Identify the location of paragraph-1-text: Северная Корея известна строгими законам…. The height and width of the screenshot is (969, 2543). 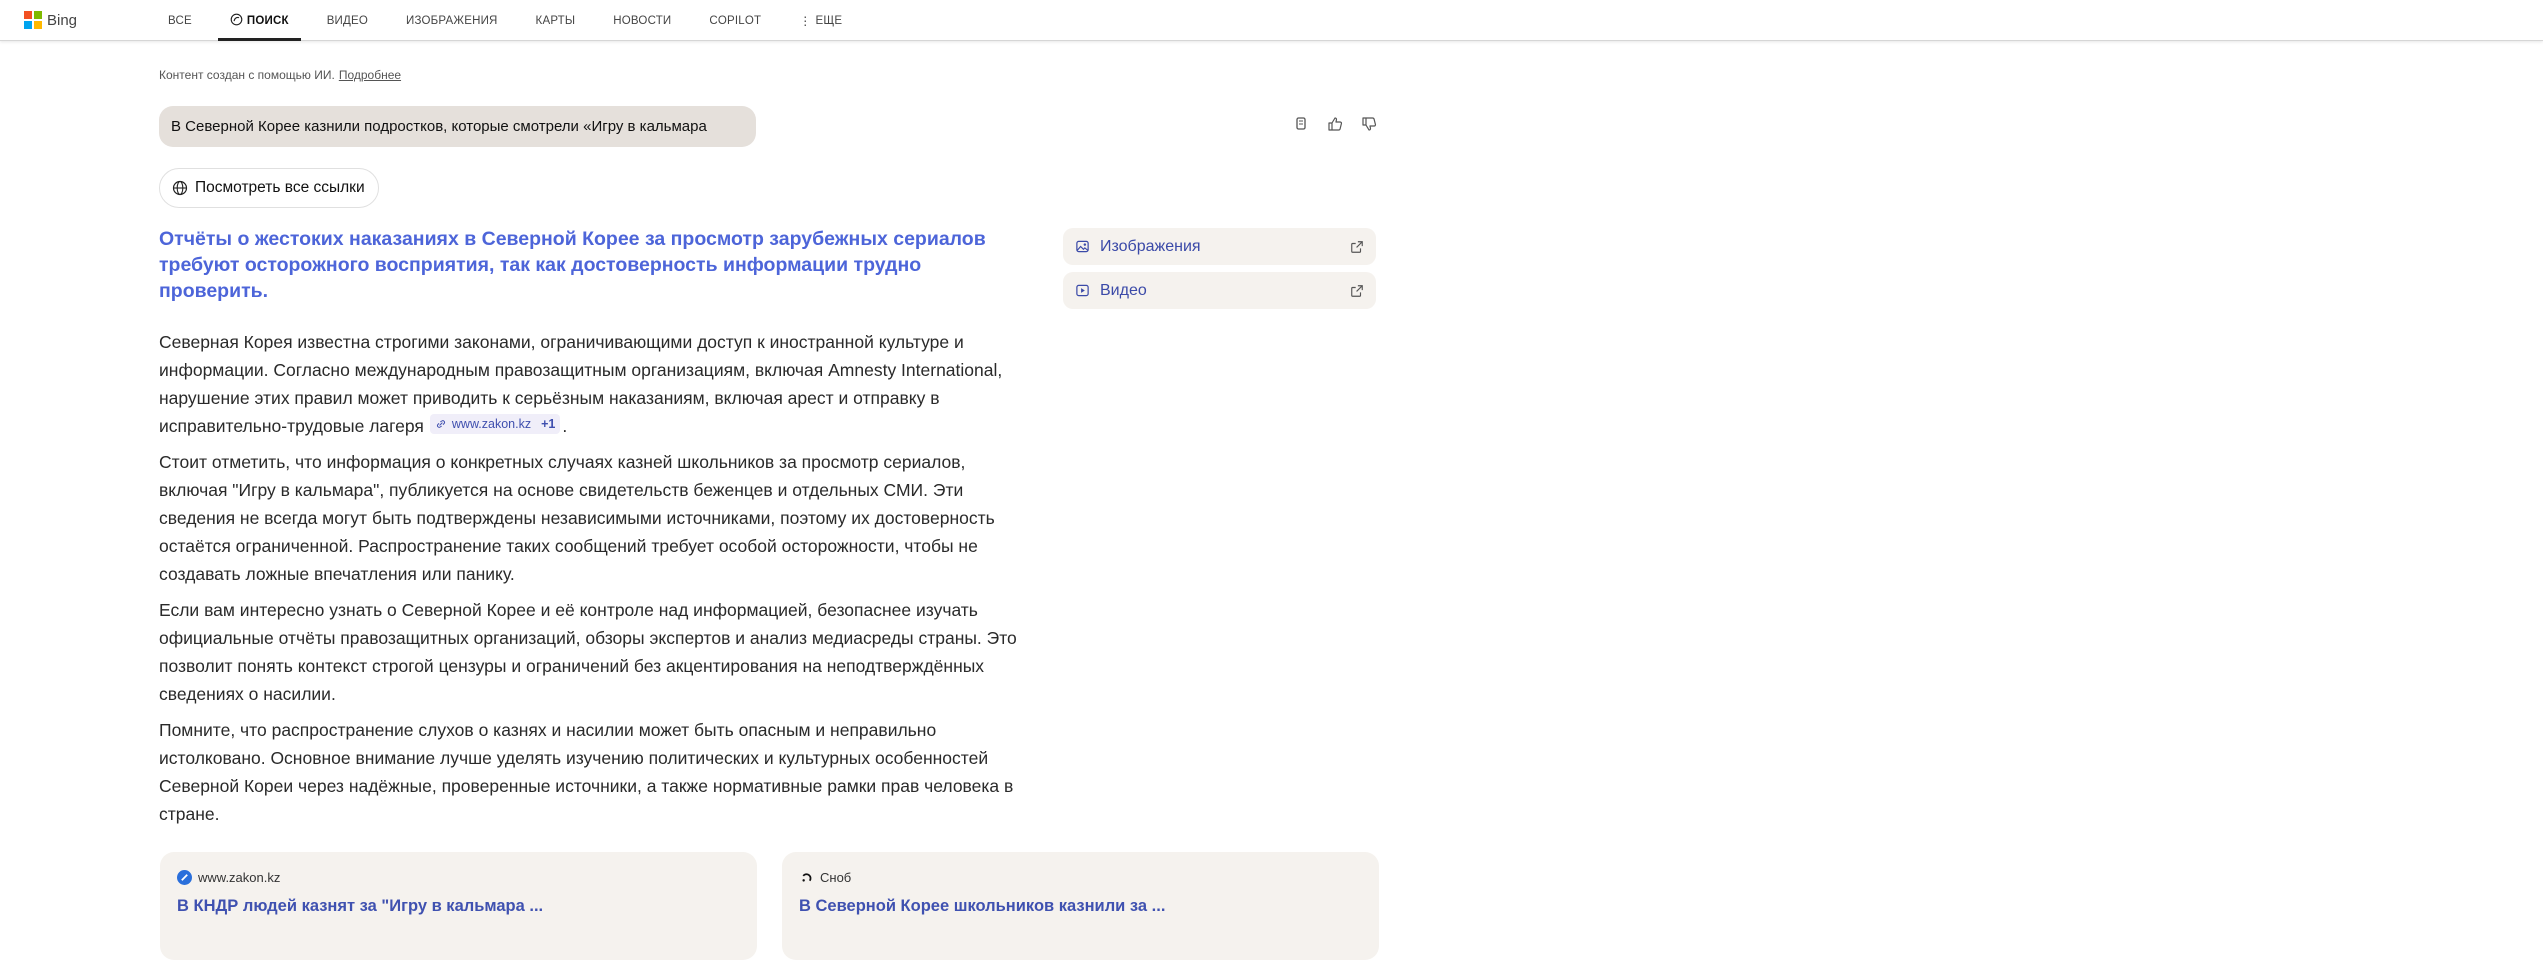
(581, 384).